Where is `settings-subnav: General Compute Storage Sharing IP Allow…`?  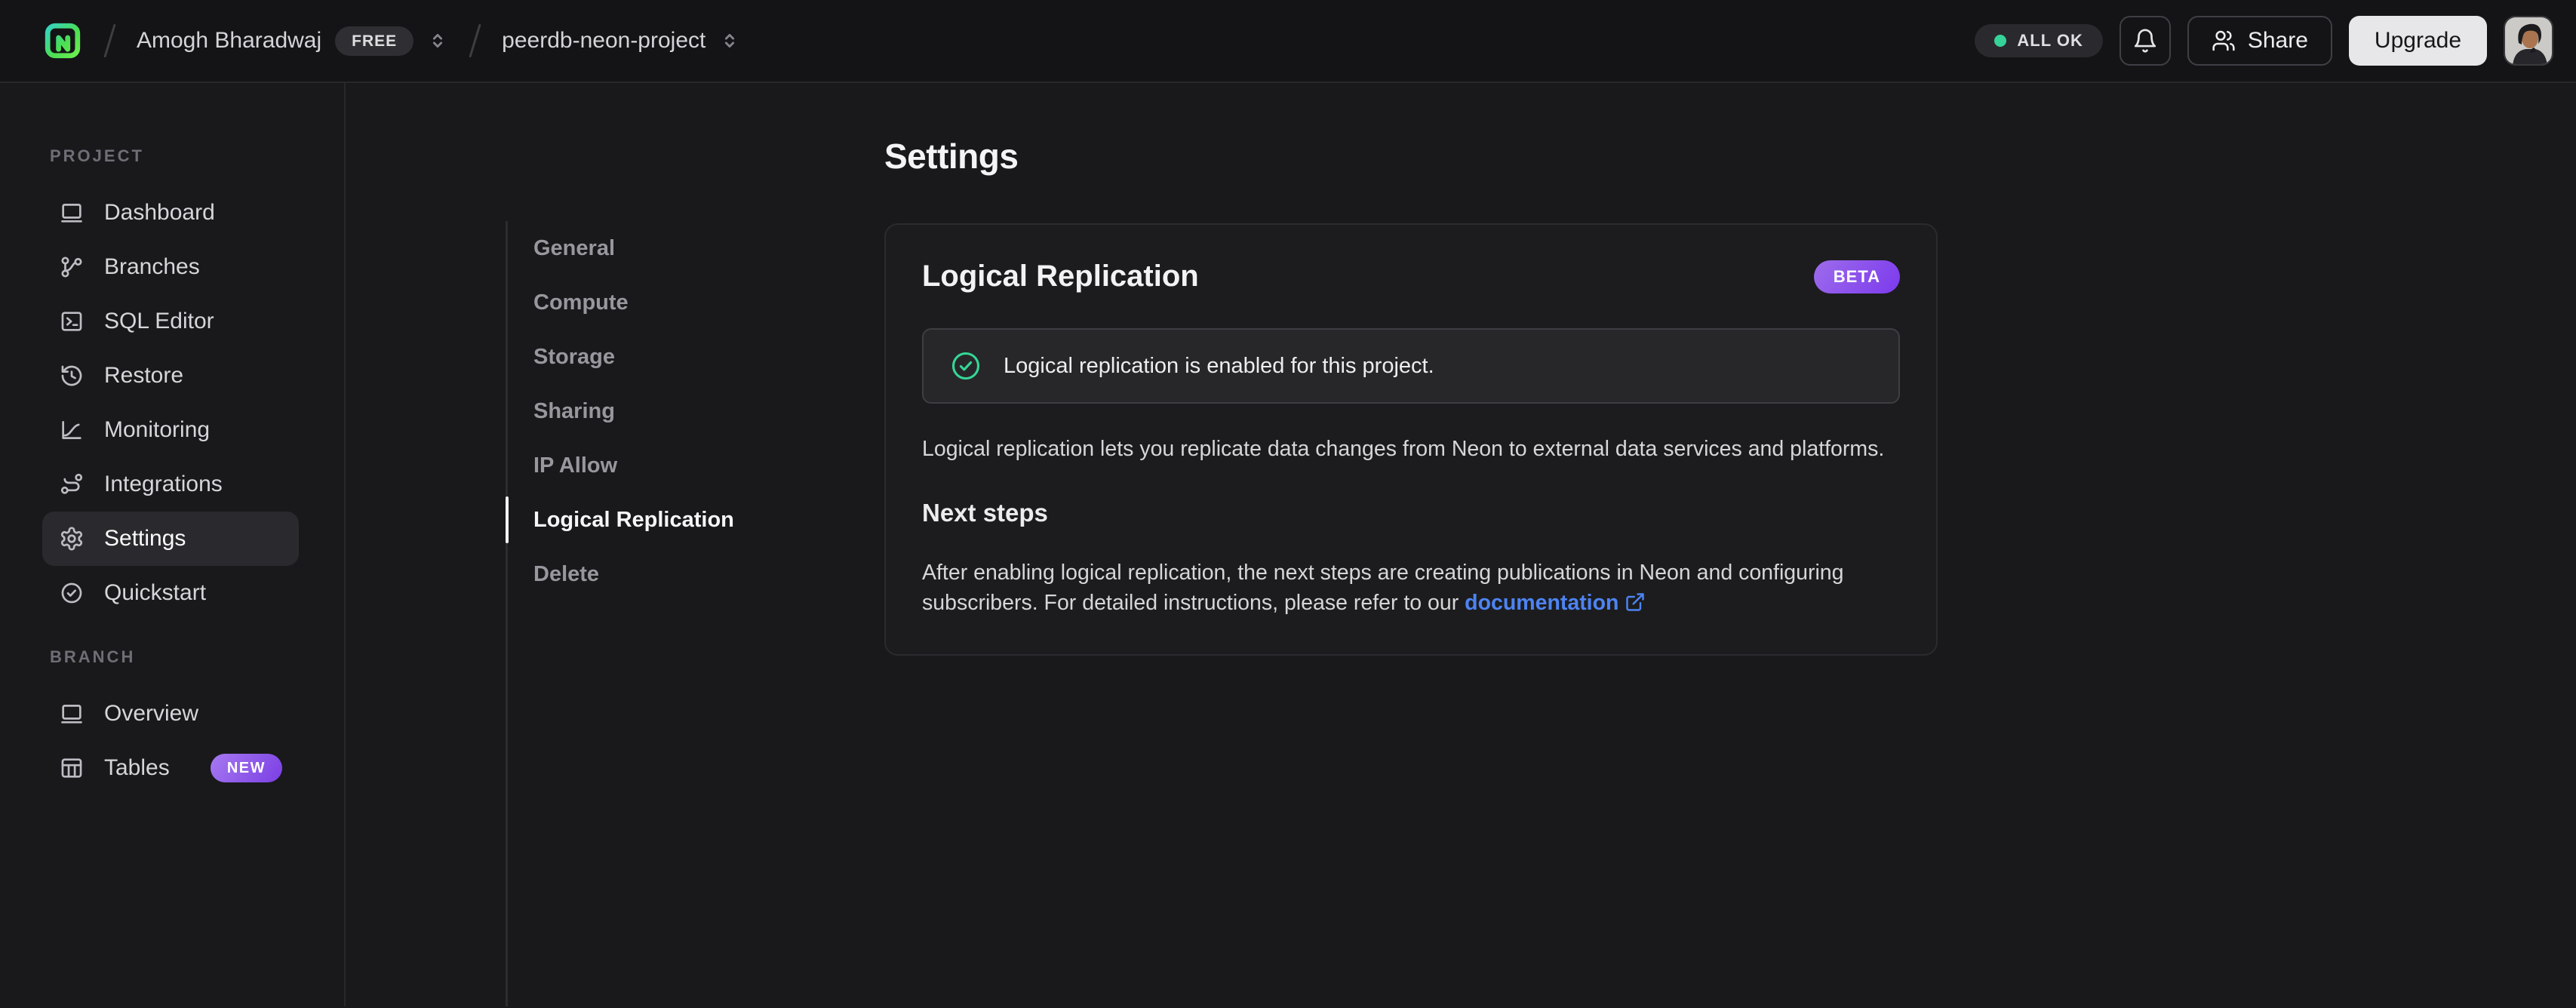
settings-subnav: General Compute Storage Sharing IP Allow… is located at coordinates (695, 613).